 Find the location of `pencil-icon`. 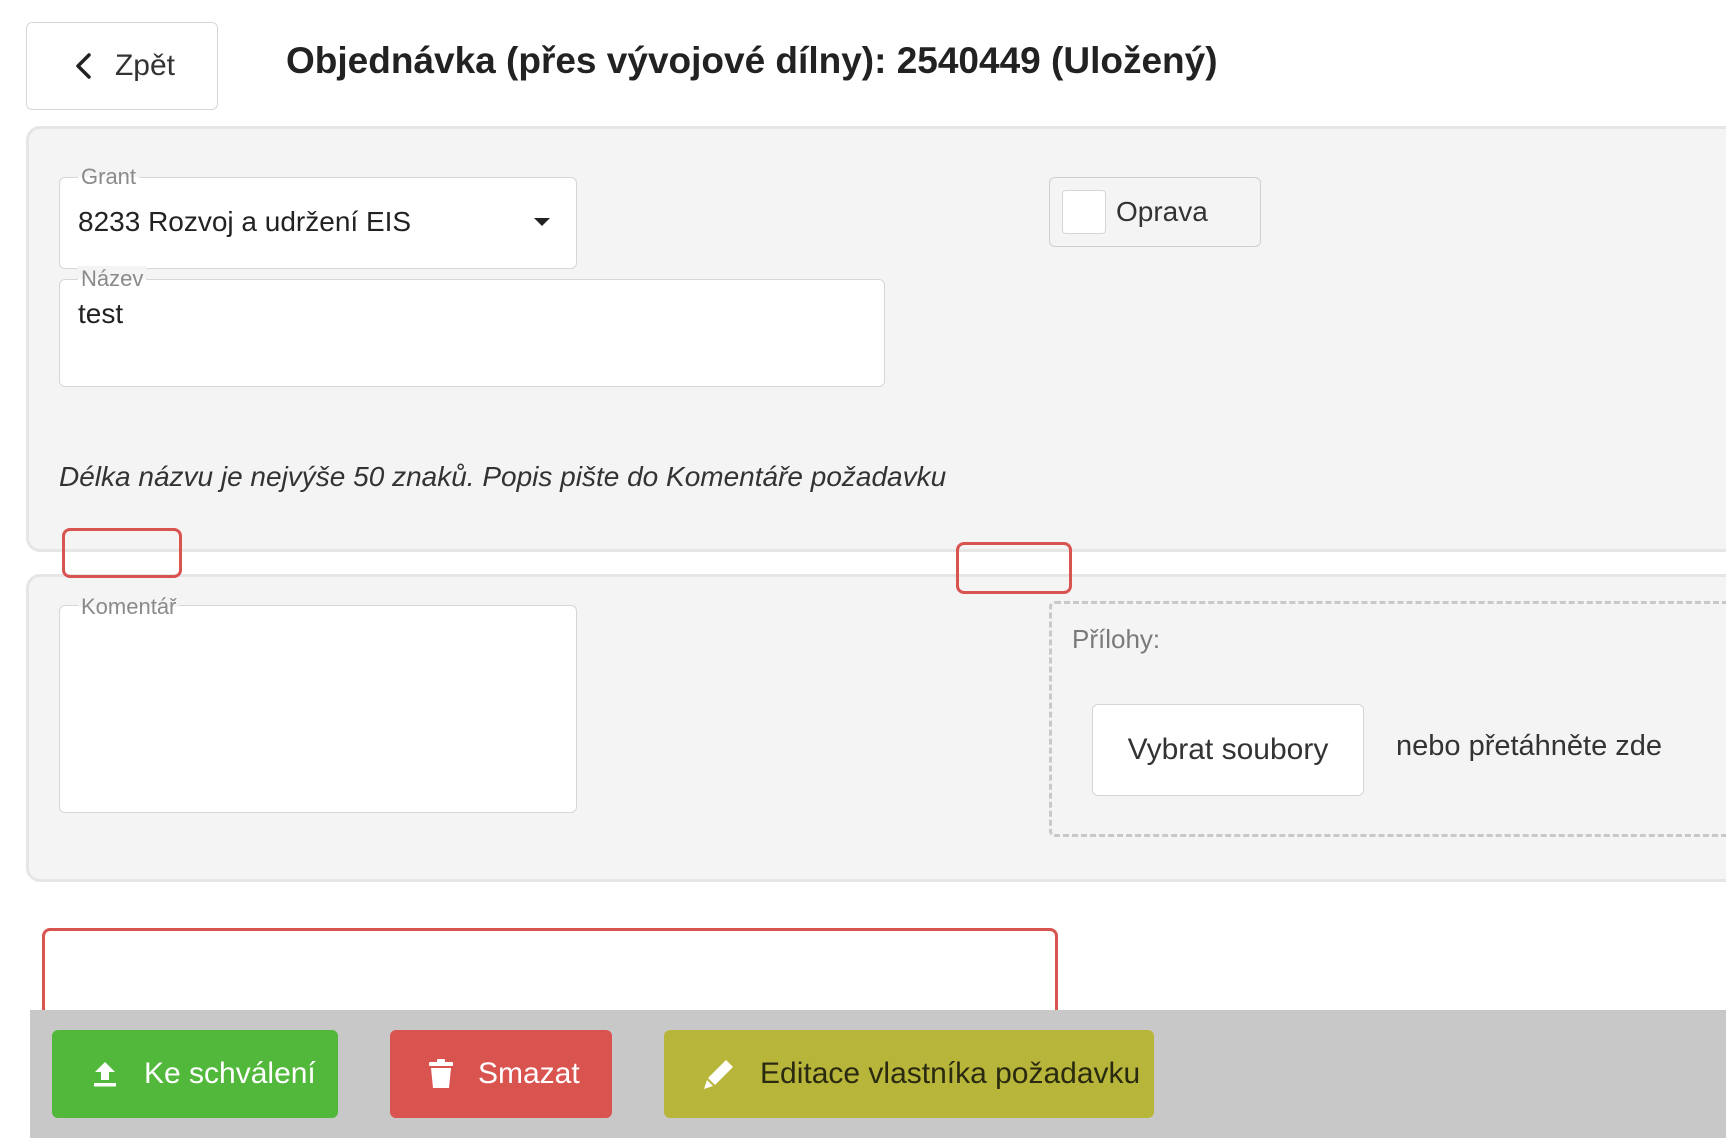

pencil-icon is located at coordinates (718, 1074).